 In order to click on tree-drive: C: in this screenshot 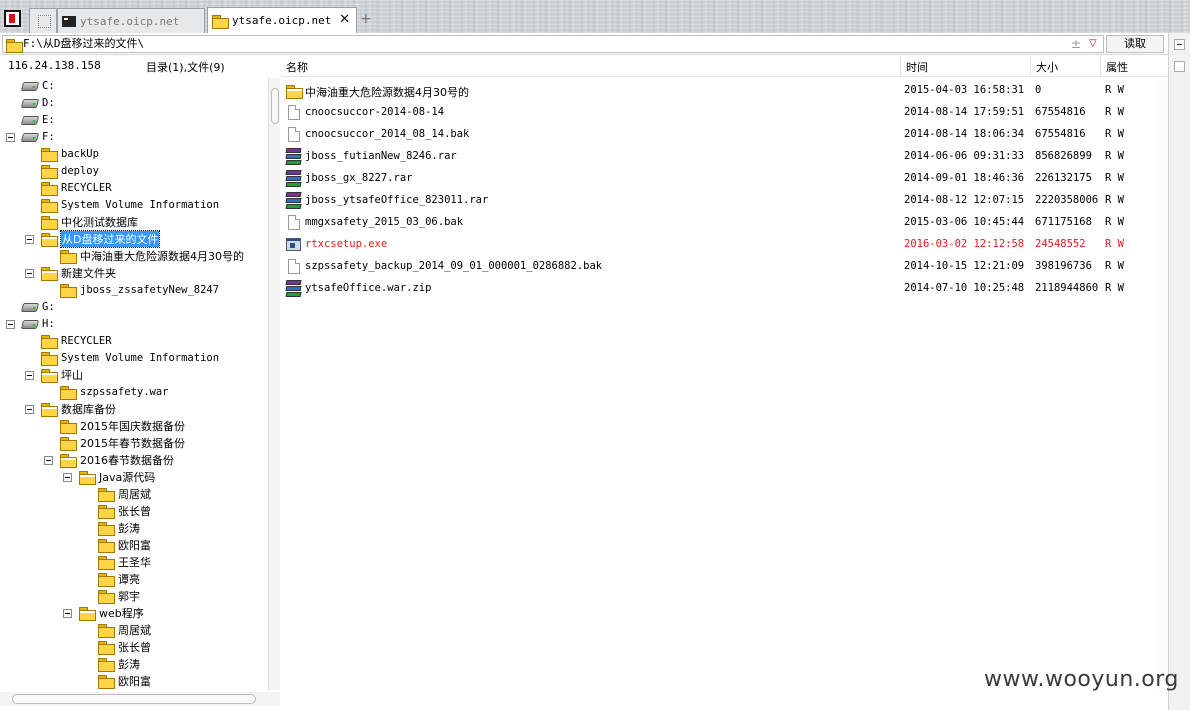, I will do `click(37, 86)`.